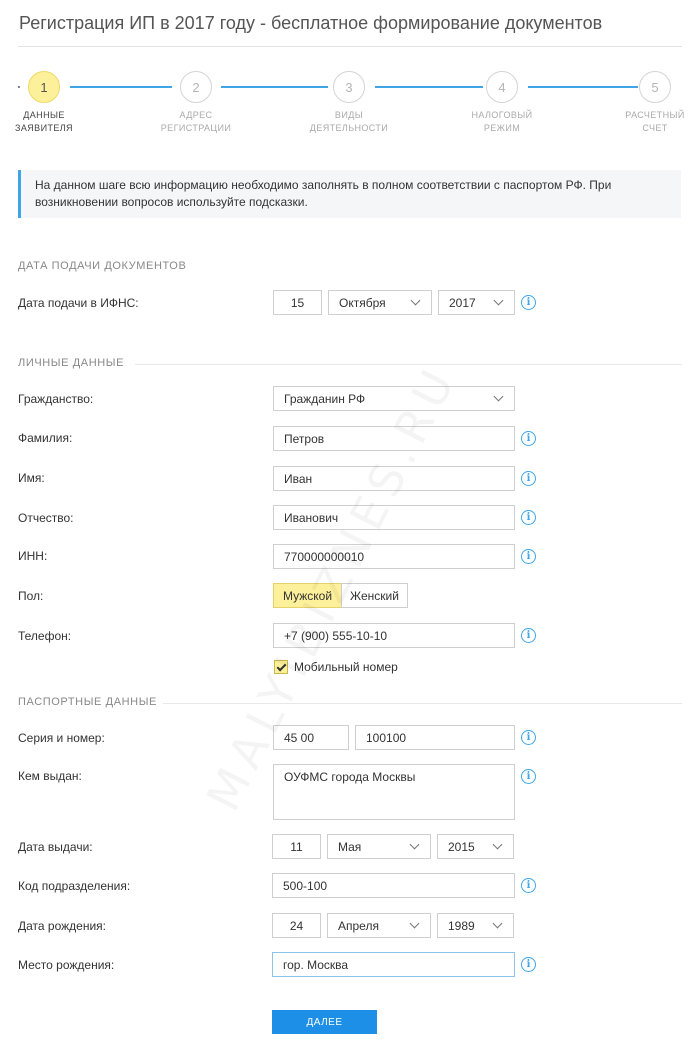  Describe the element at coordinates (394, 635) in the screenshot. I see `phone-input: +7 (900) 555-10-10` at that location.